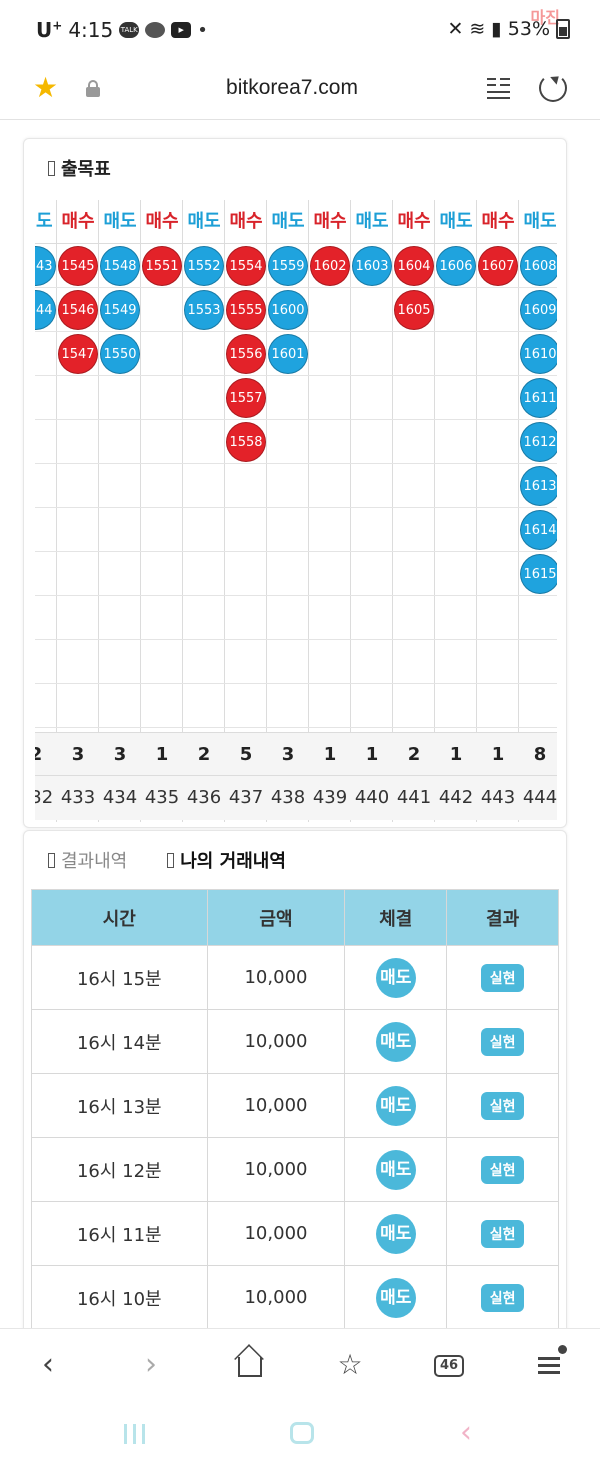  I want to click on forward-icon: ›, so click(151, 1365).